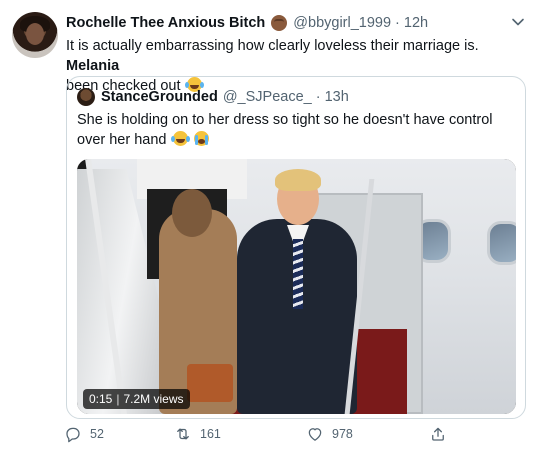 This screenshot has width=544, height=450. I want to click on video-info-badge: 0:15 | 7.2M views, so click(136, 399).